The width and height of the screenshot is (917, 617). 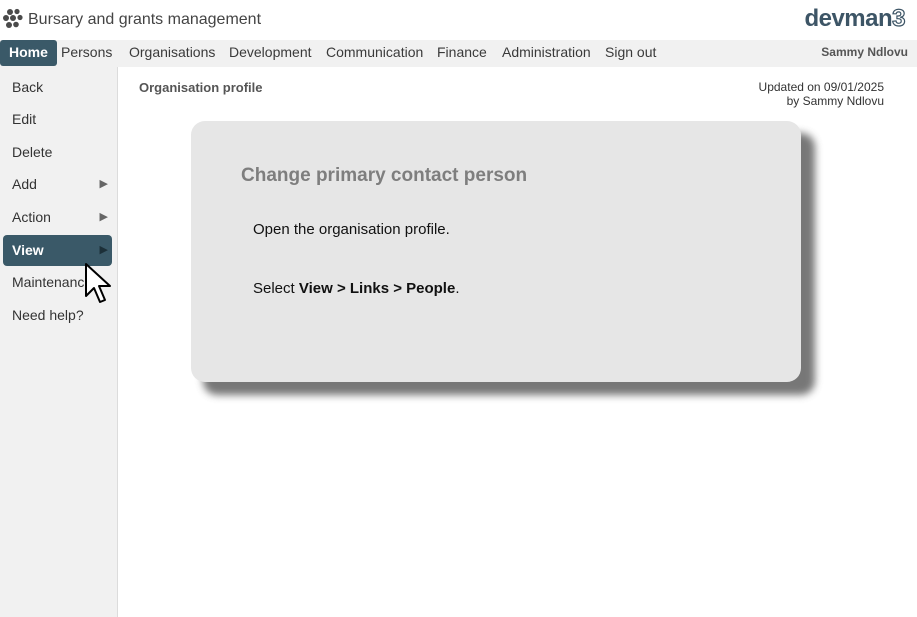 What do you see at coordinates (374, 53) in the screenshot?
I see `nav-communication: Communication` at bounding box center [374, 53].